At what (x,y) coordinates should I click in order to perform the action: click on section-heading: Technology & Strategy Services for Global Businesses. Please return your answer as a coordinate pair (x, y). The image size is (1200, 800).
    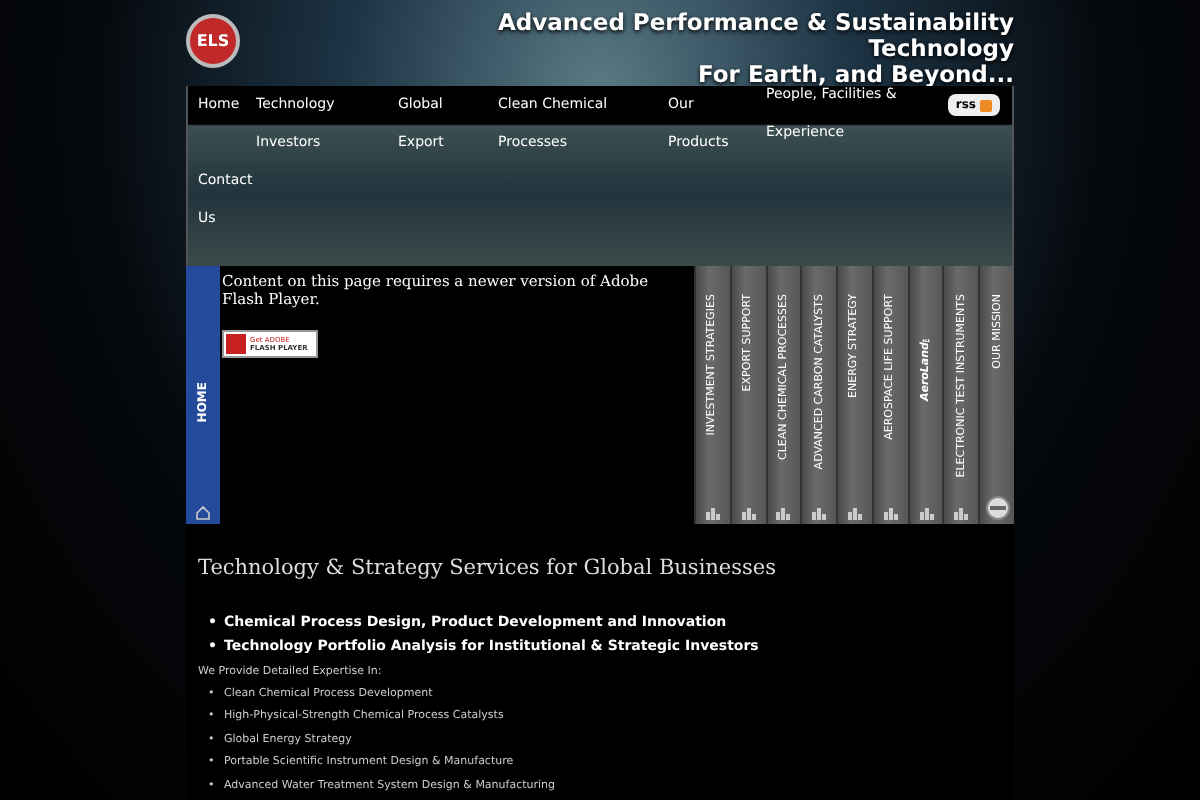
    Looking at the image, I should click on (488, 569).